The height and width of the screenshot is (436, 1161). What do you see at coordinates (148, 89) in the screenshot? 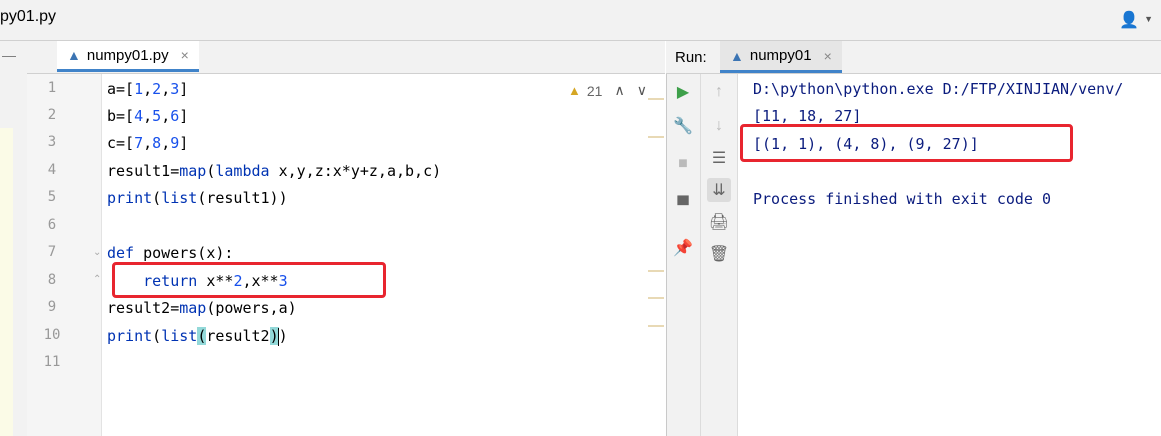
I see `code-line-1: a=[1,2,3]` at bounding box center [148, 89].